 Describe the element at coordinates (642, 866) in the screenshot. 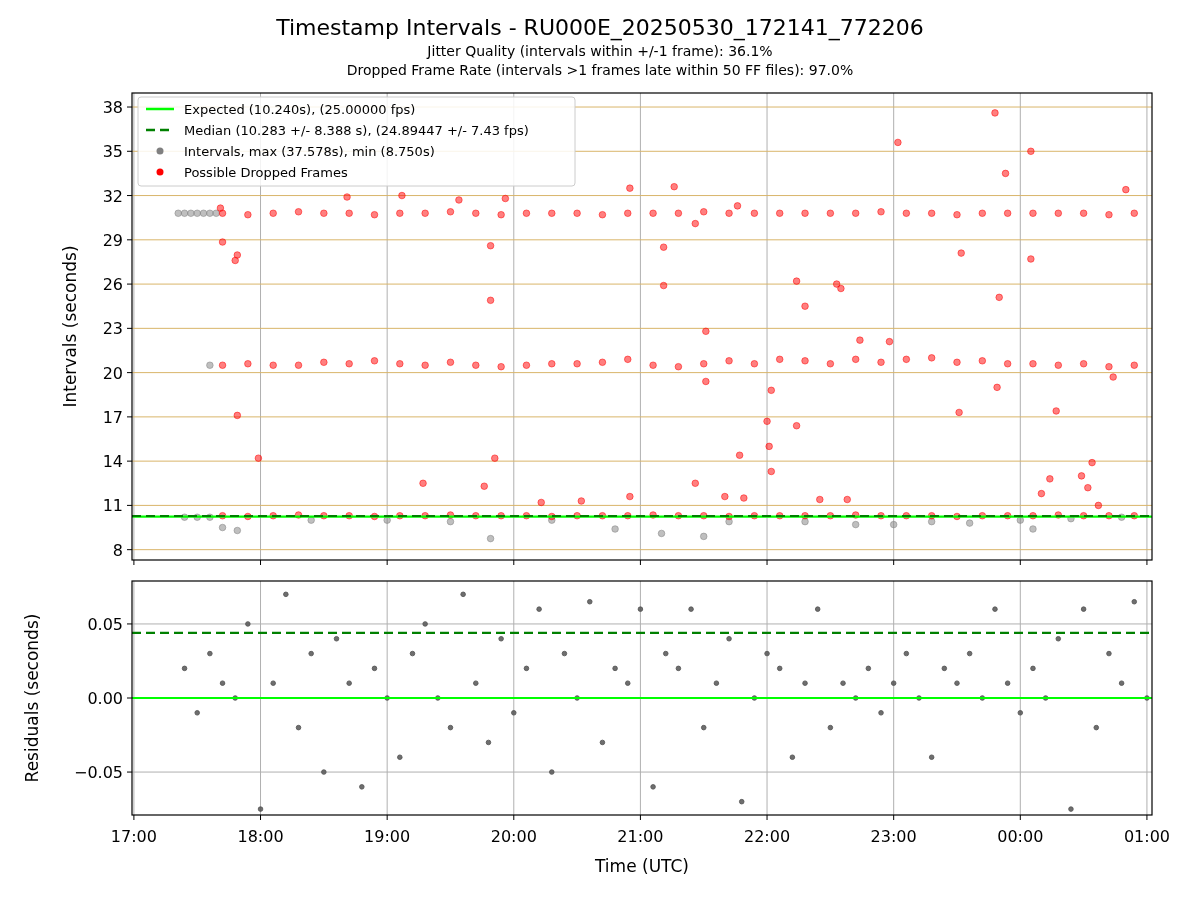

I see `axis-label: Time (UTC)` at that location.